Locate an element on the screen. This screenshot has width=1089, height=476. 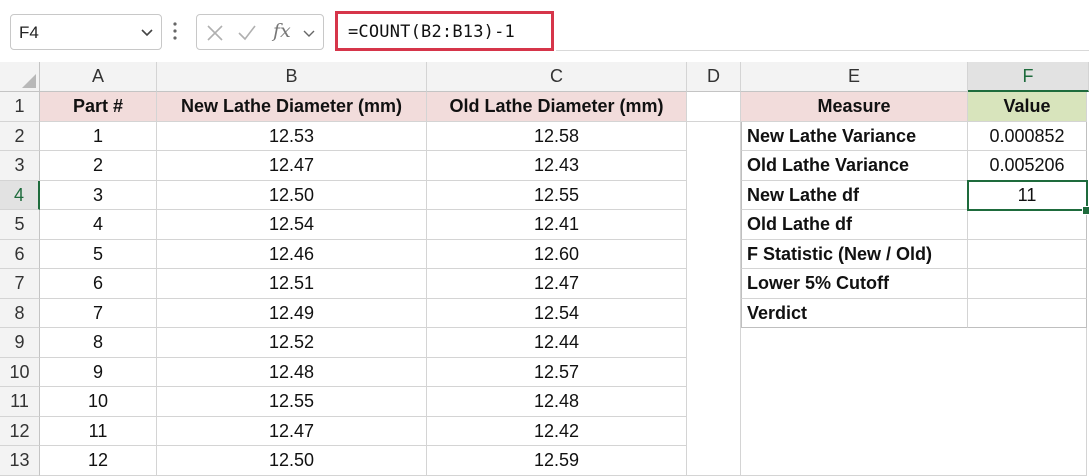
empty-column-d is located at coordinates (714, 298).